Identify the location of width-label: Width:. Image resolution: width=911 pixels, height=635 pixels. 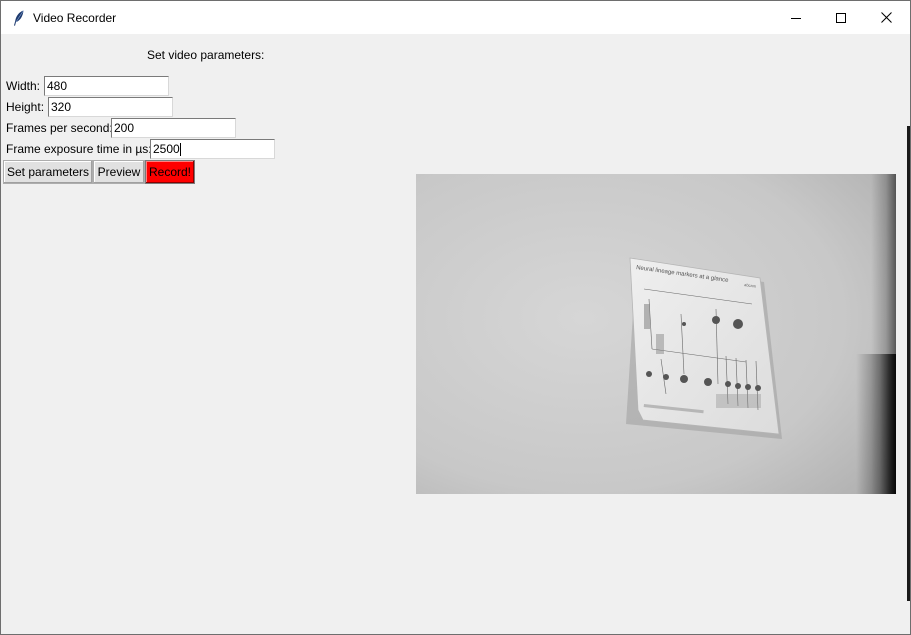
(23, 86).